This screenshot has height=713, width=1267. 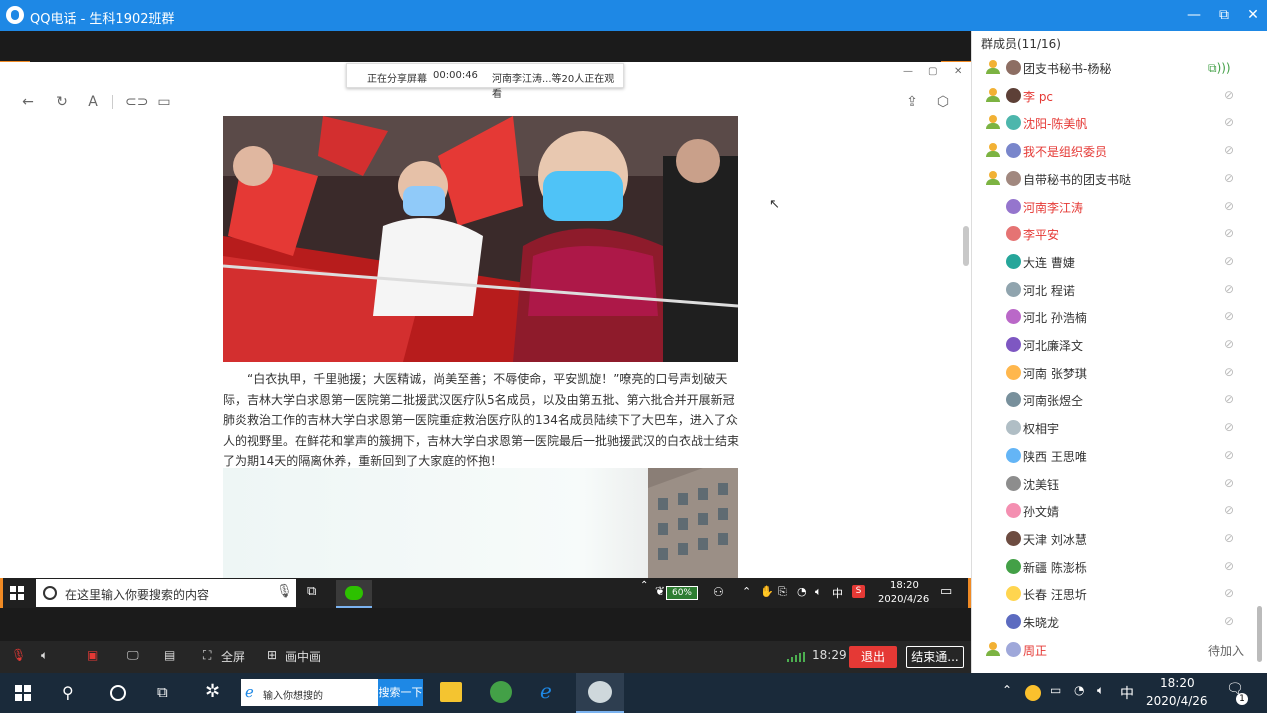 I want to click on mic-muted-icon: 🎙︎, so click(x=18, y=655).